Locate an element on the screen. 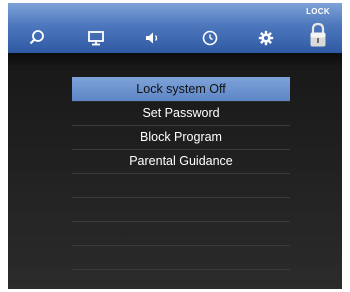 The width and height of the screenshot is (350, 292). gear-icon is located at coordinates (266, 38).